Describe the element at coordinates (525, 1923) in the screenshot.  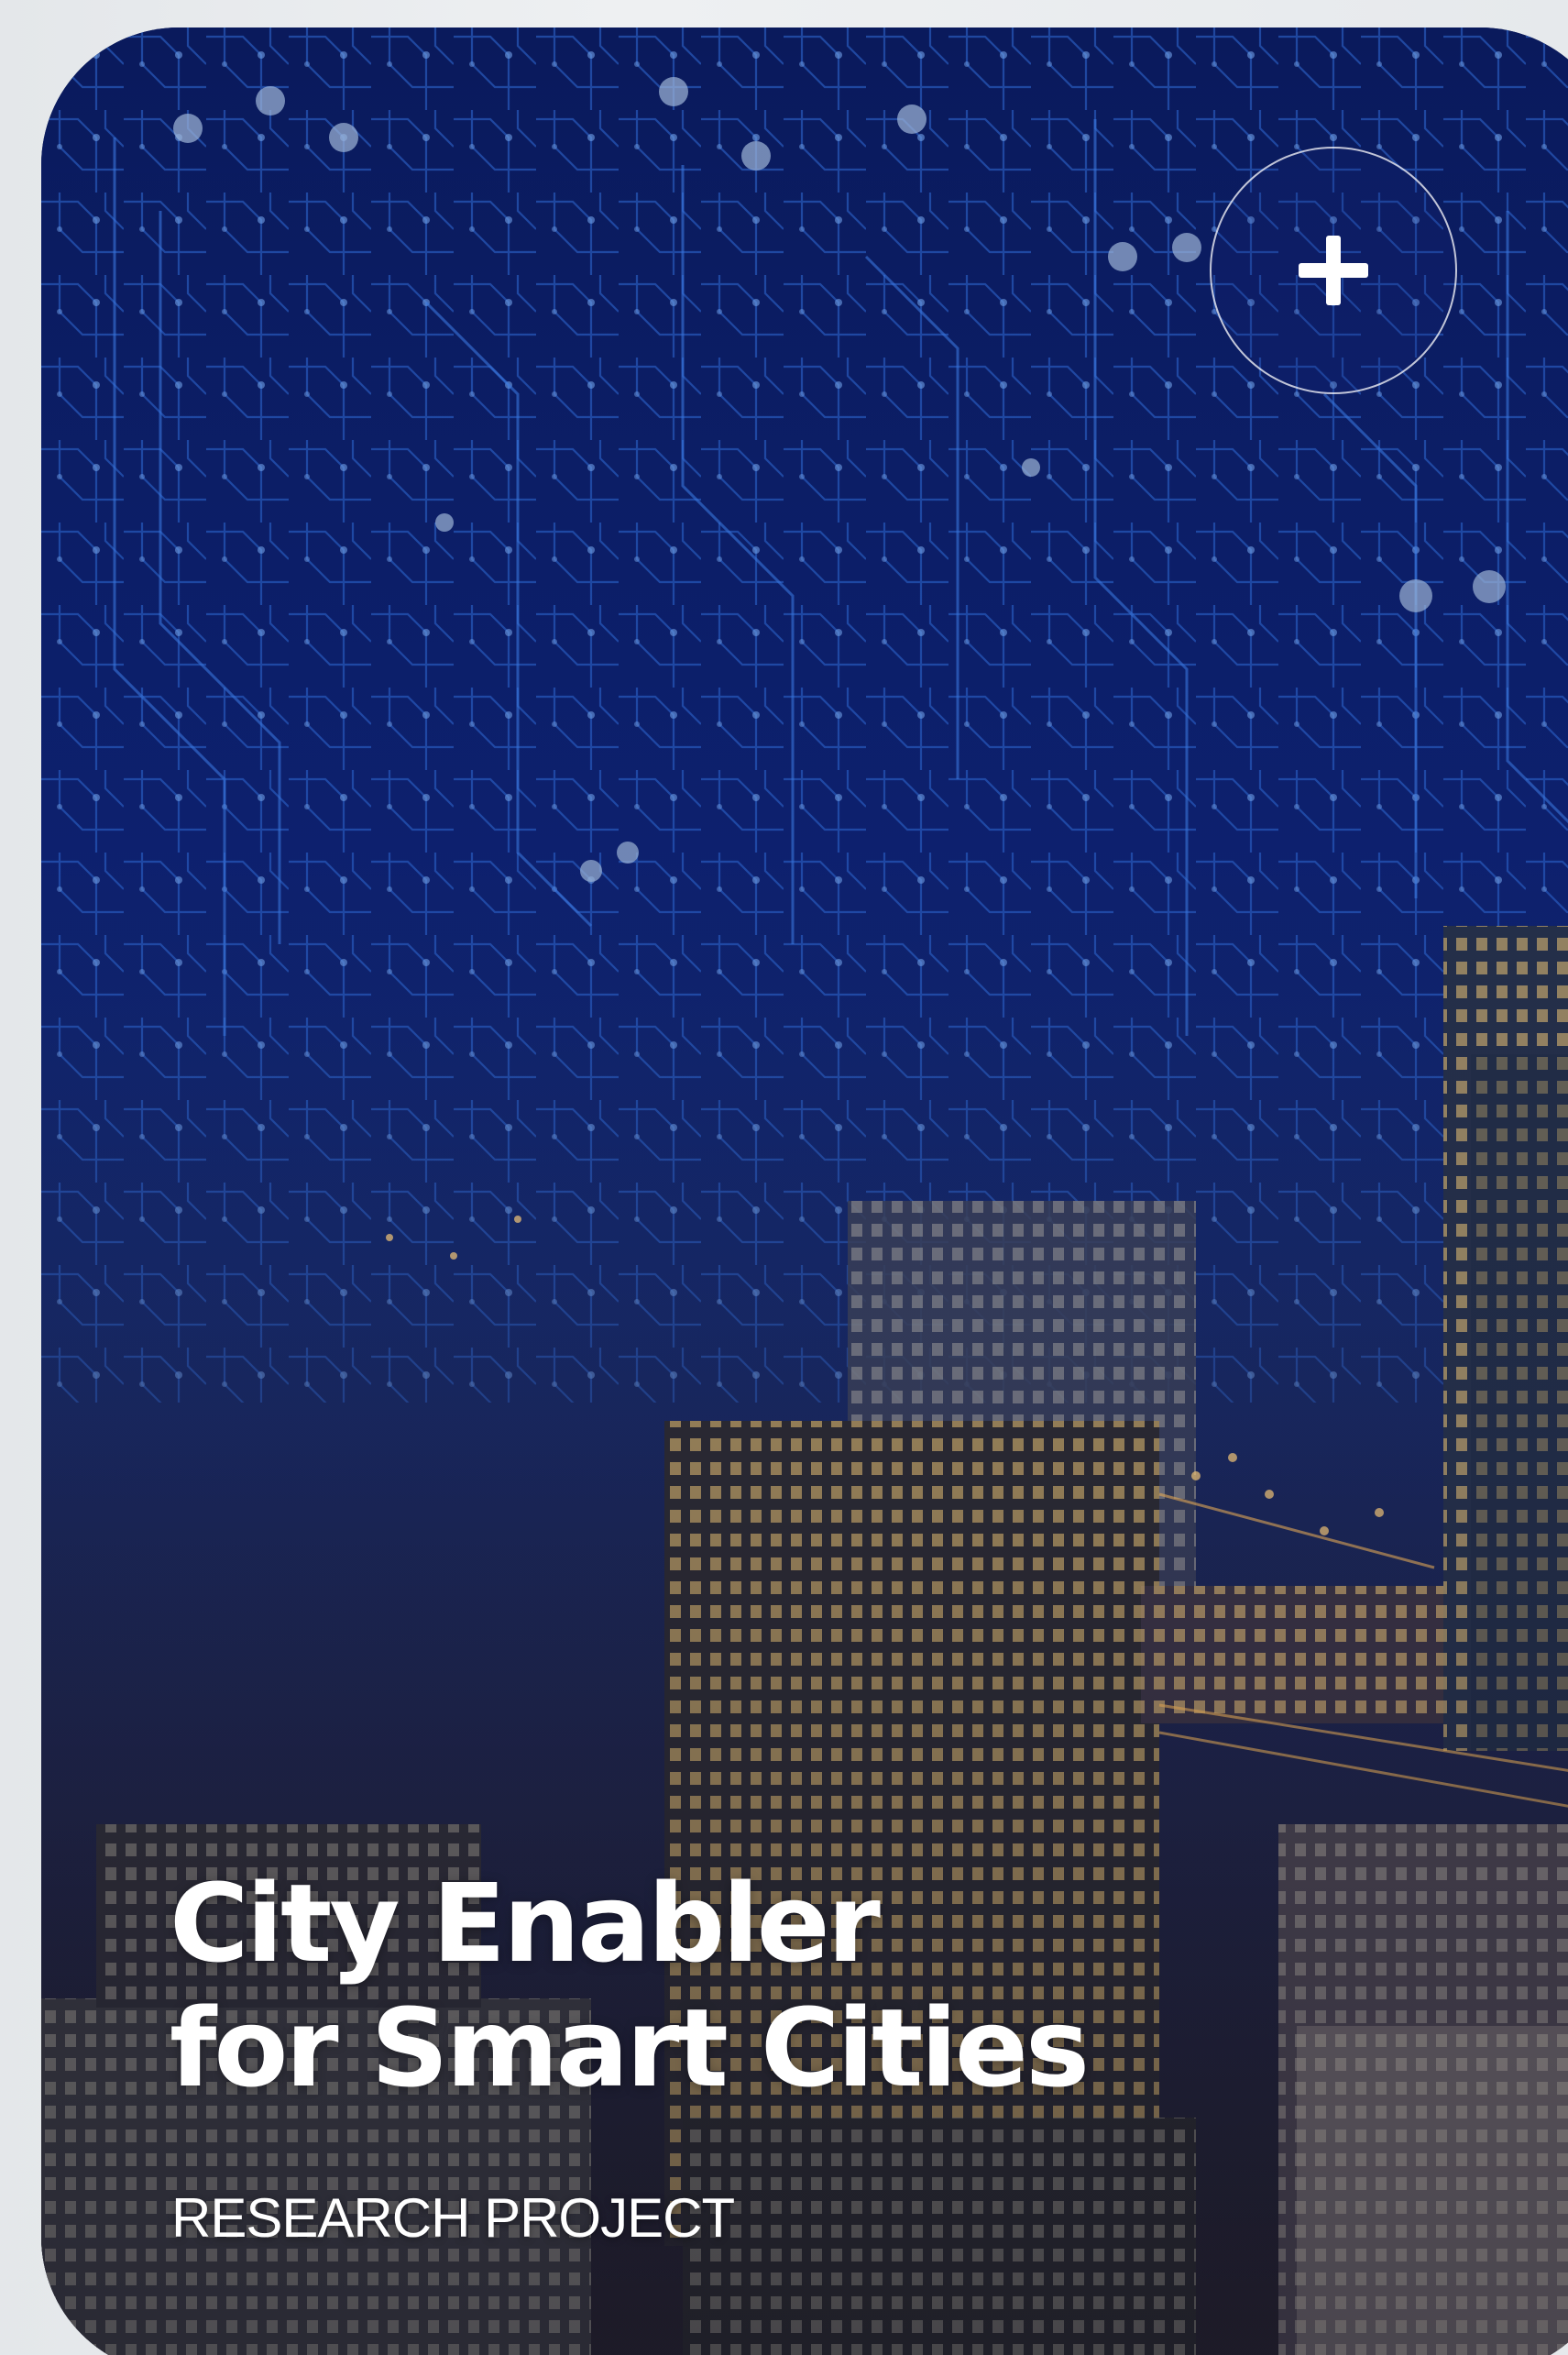
I see `title-line-1: City Enabler` at that location.